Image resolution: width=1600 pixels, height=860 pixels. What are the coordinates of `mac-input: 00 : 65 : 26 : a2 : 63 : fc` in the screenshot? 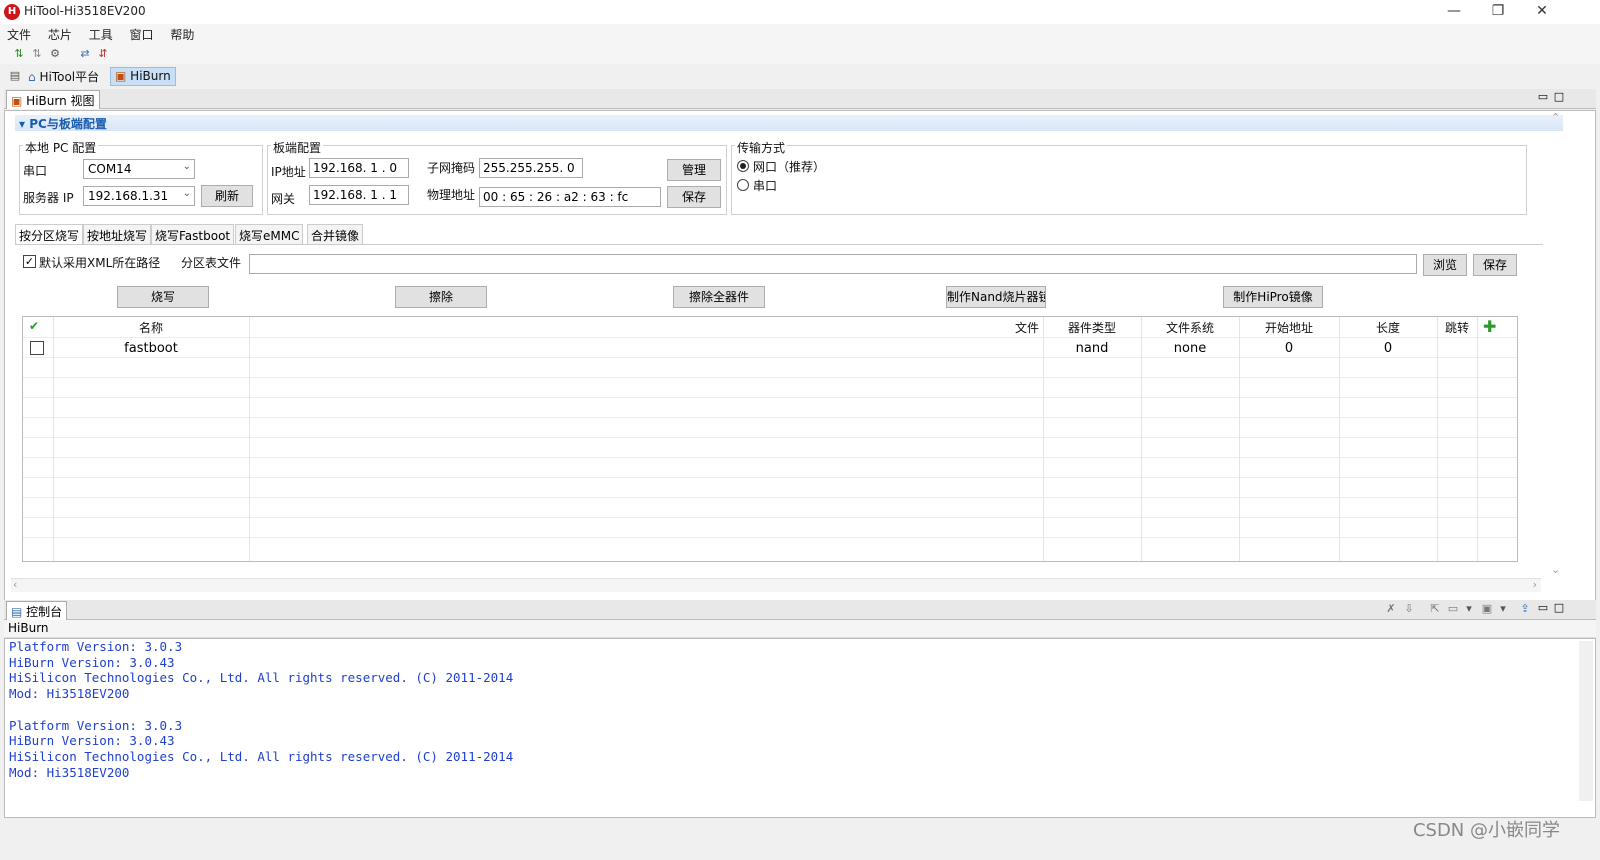 It's located at (570, 197).